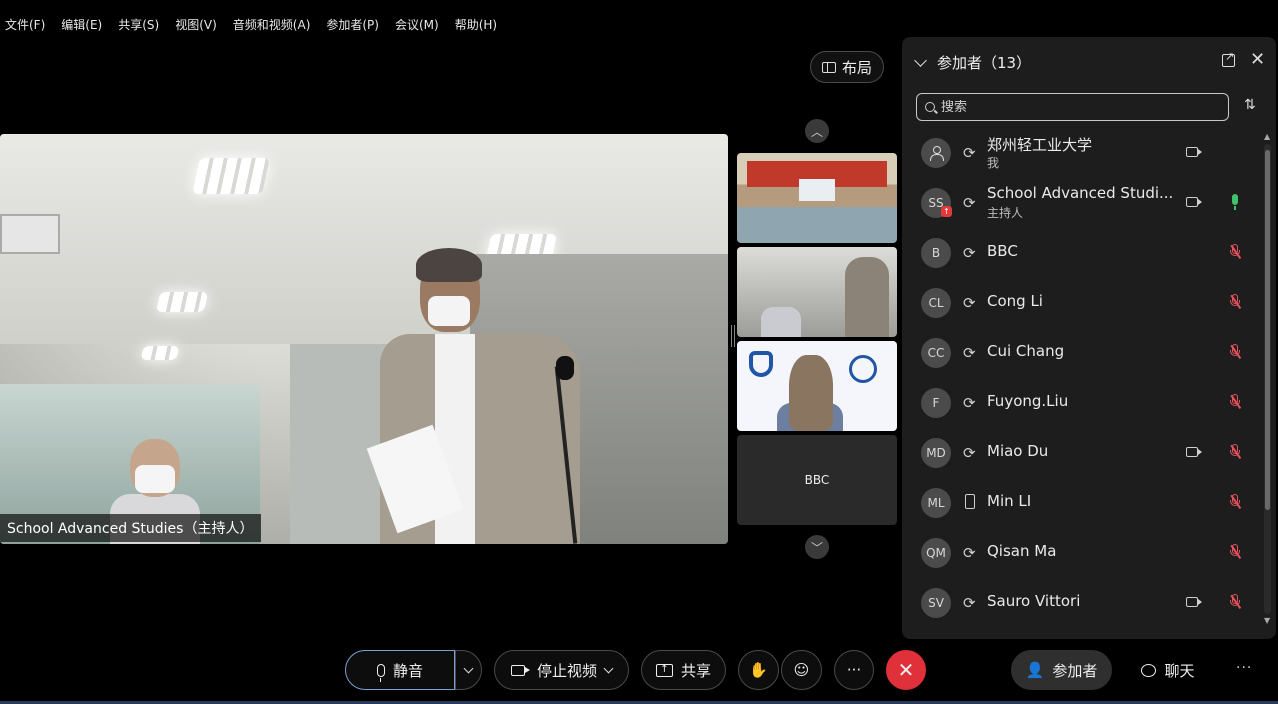  What do you see at coordinates (1244, 668) in the screenshot?
I see `overflow-menu-button: ···` at bounding box center [1244, 668].